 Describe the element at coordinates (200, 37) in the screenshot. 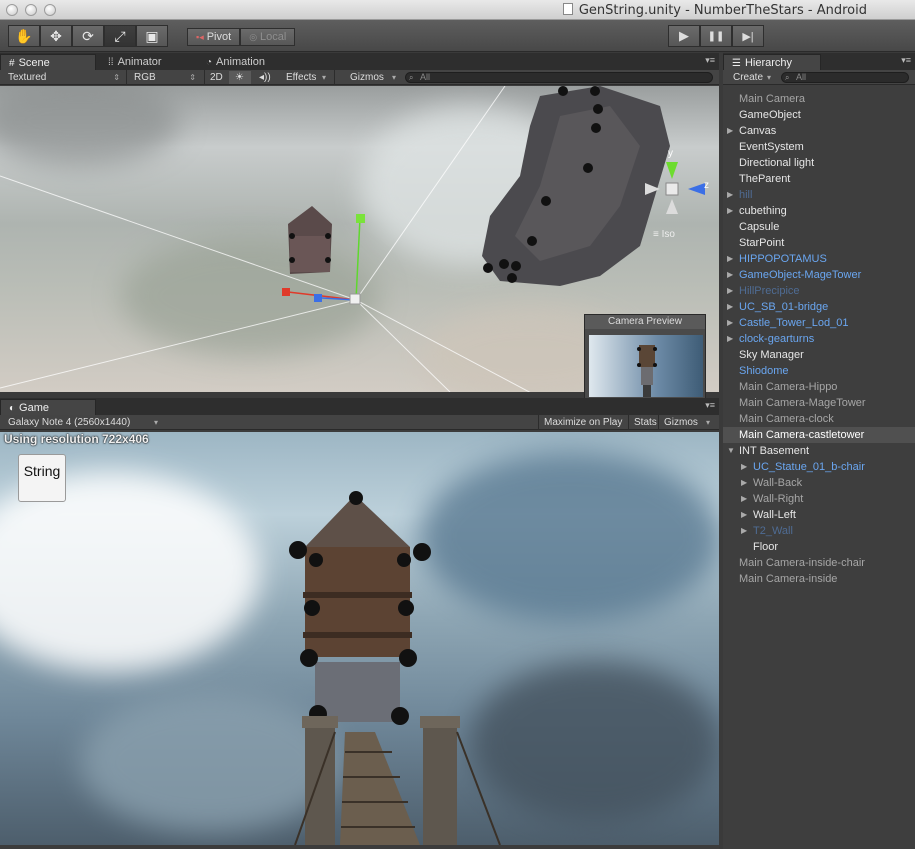

I see `pivot-icon: ▪◂` at that location.